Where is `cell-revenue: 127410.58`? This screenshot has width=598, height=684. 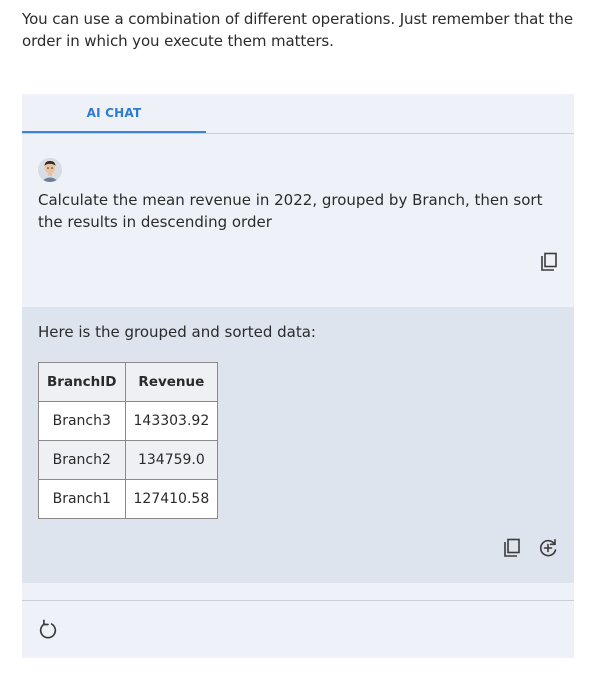
cell-revenue: 127410.58 is located at coordinates (171, 499).